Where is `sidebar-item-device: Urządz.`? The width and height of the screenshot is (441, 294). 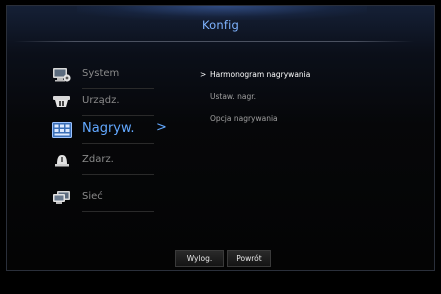
sidebar-item-device: Urządz. is located at coordinates (106, 103).